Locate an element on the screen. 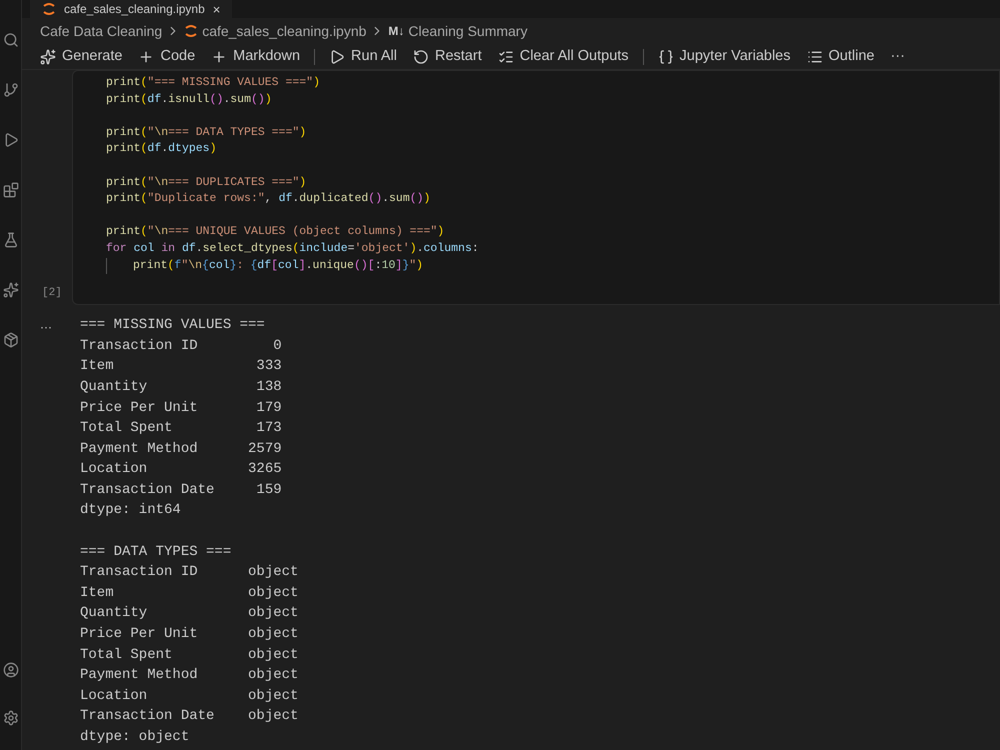 The image size is (1000, 750). output-line: dtype: object is located at coordinates (135, 737).